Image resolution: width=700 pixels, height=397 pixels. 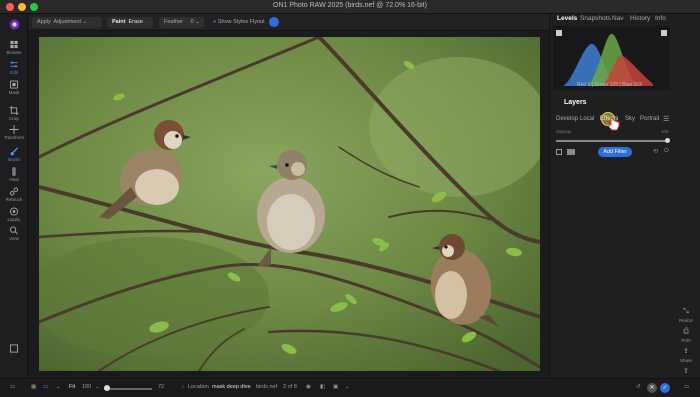 What do you see at coordinates (322, 387) in the screenshot?
I see `before-after-icon: ◧` at bounding box center [322, 387].